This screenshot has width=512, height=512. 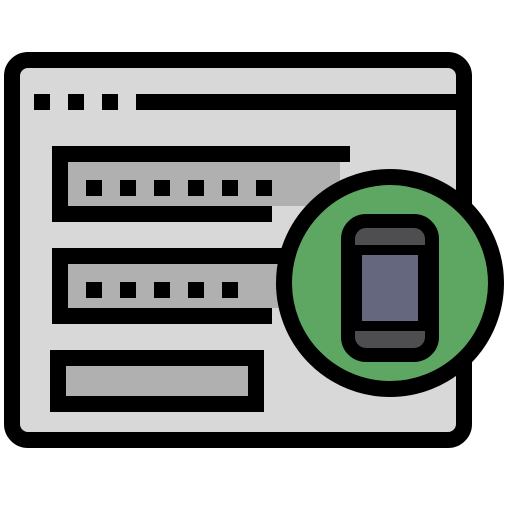 I want to click on submit-button, so click(x=157, y=381).